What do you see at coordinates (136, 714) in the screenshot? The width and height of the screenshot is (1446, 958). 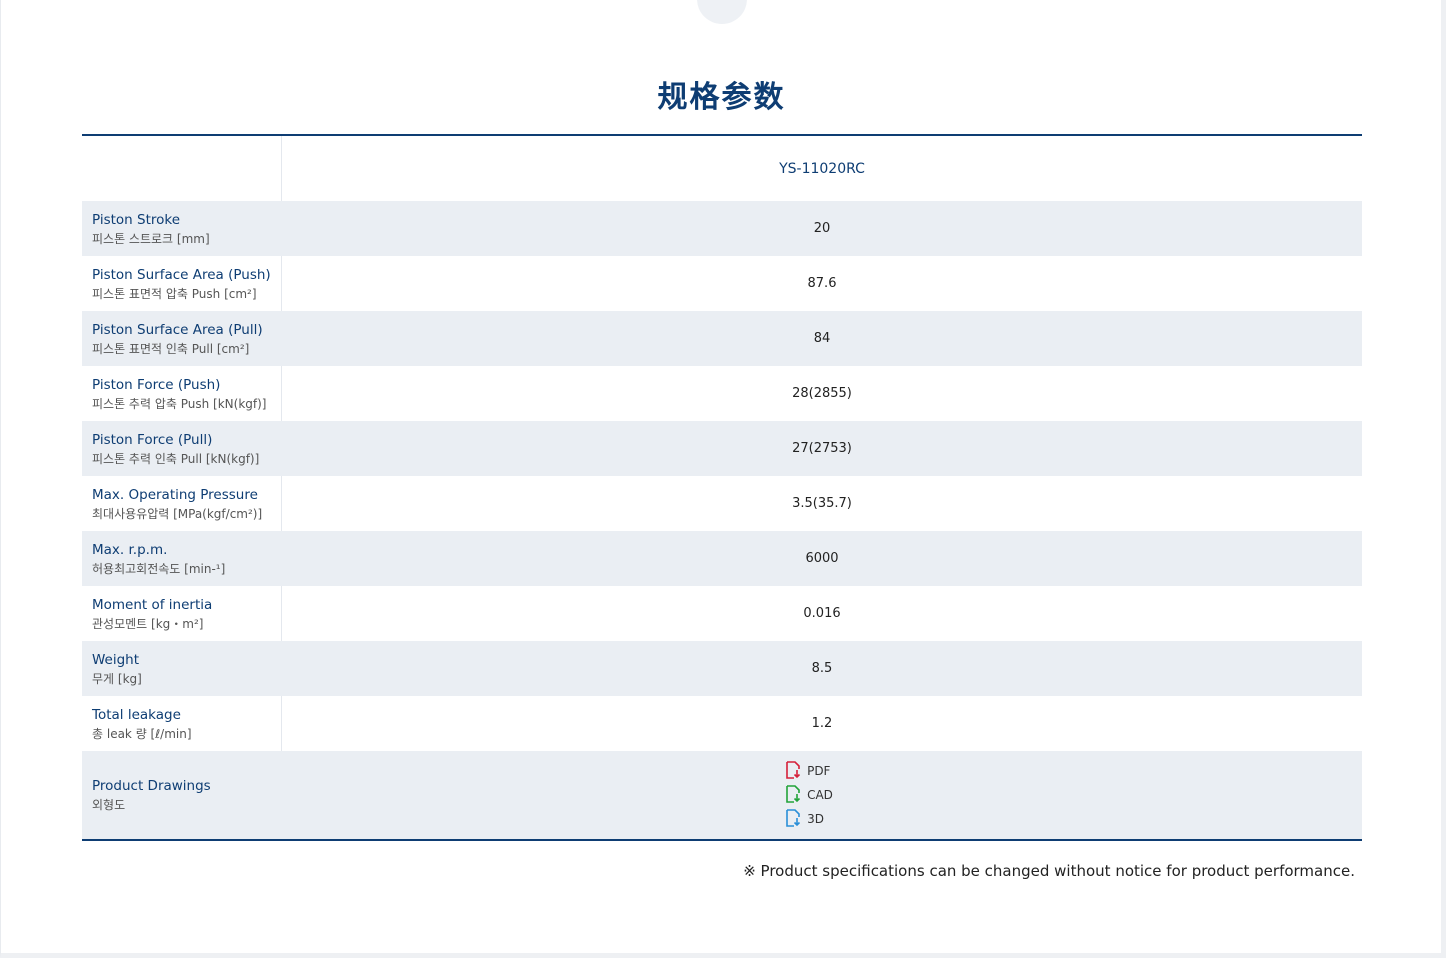 I see `row-label-en: Total leakage` at bounding box center [136, 714].